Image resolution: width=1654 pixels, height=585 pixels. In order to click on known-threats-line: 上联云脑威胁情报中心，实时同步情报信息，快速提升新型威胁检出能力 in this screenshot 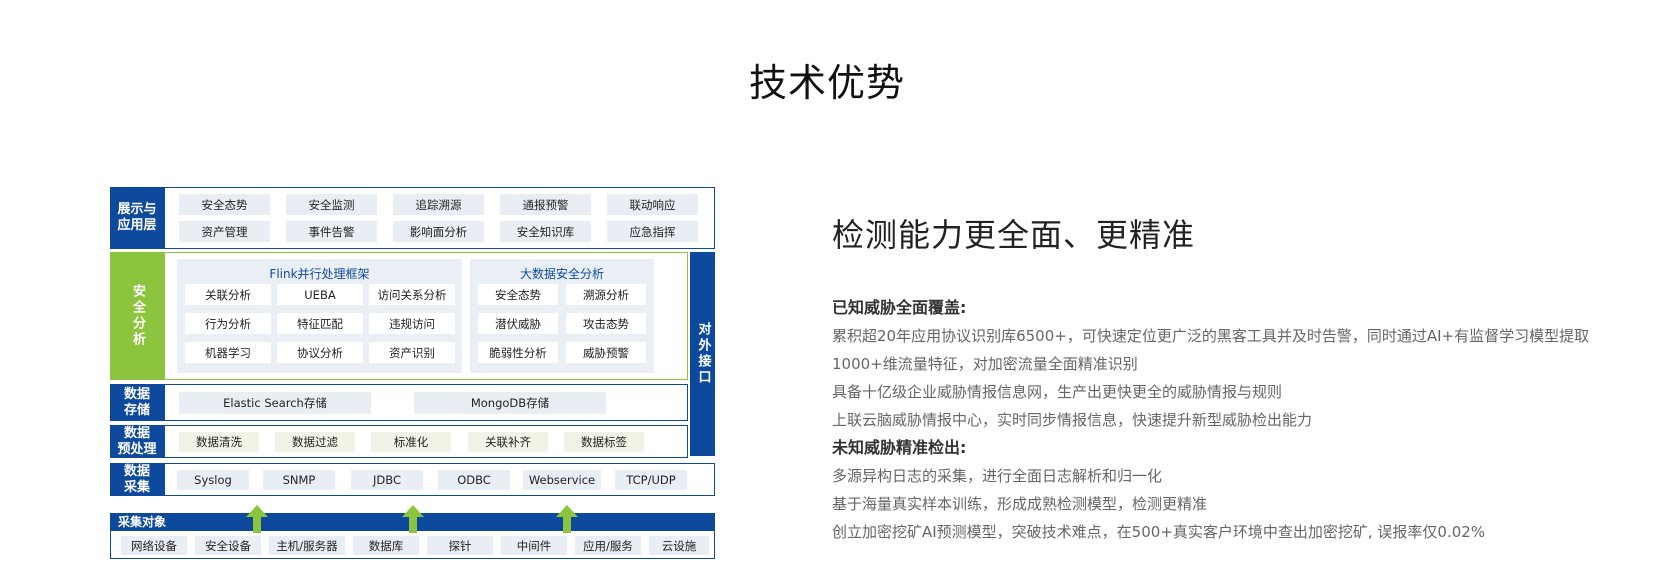, I will do `click(1072, 420)`.